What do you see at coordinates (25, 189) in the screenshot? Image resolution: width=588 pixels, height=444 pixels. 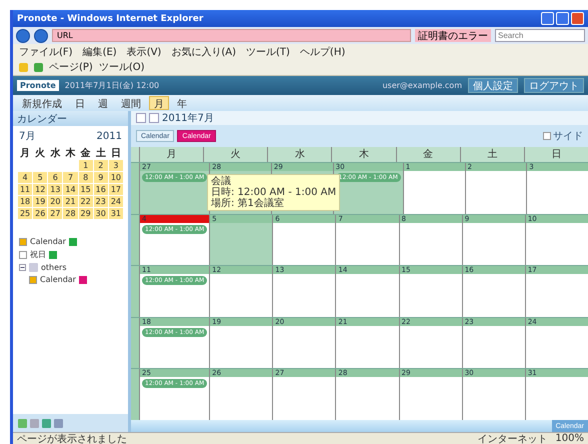 I see `date-cell: 11` at bounding box center [25, 189].